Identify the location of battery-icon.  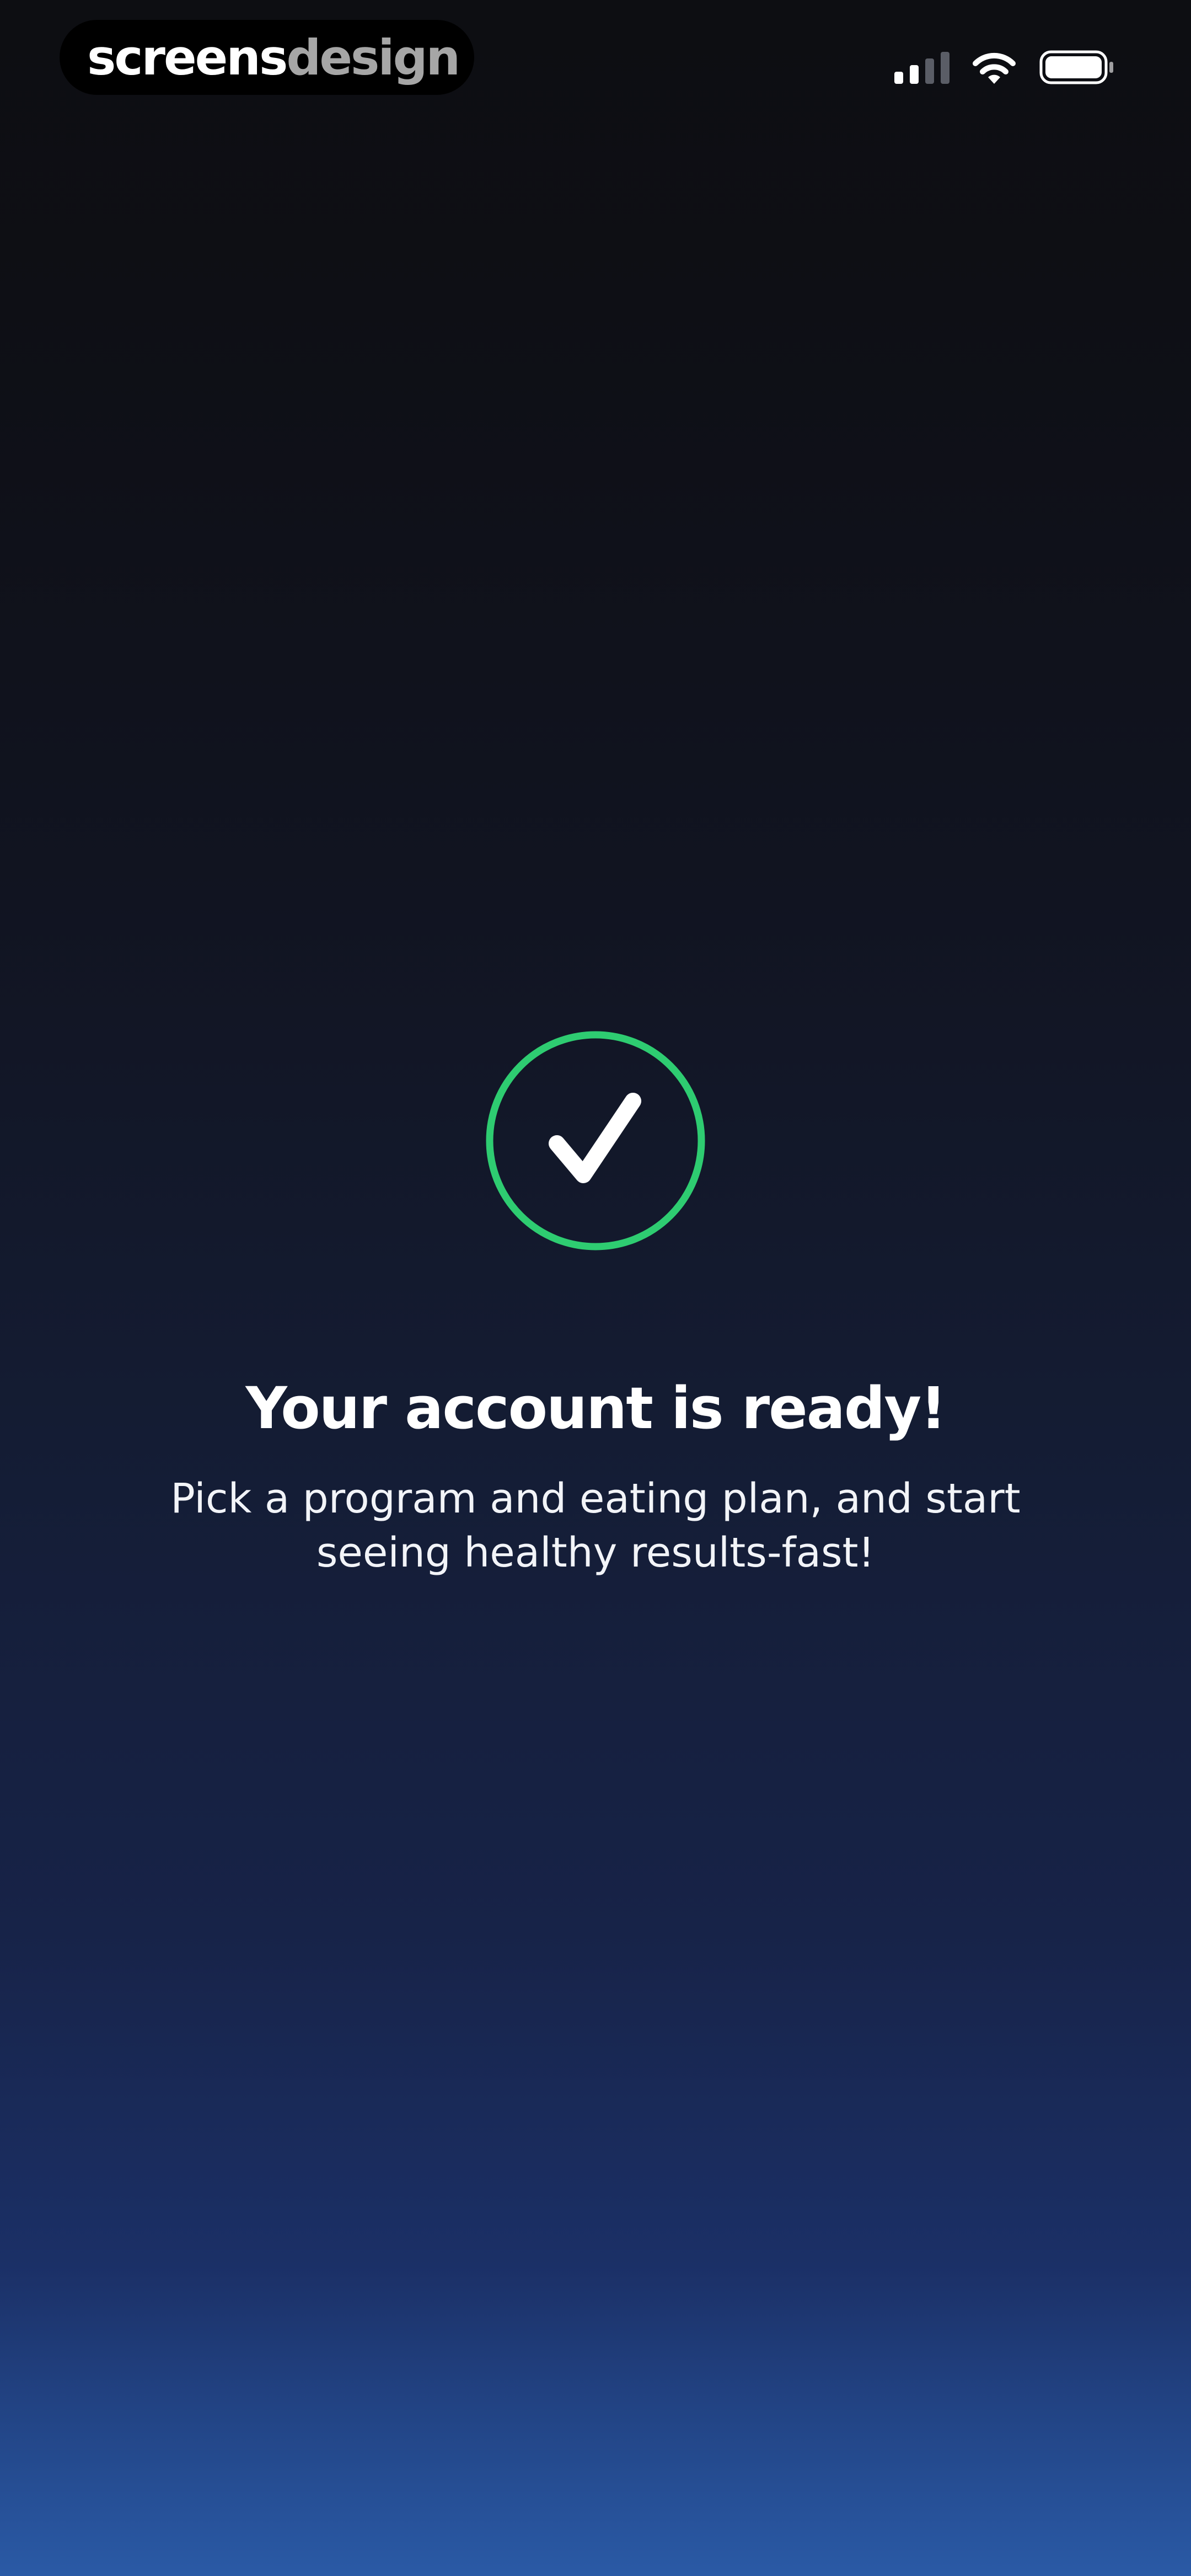
(1077, 67).